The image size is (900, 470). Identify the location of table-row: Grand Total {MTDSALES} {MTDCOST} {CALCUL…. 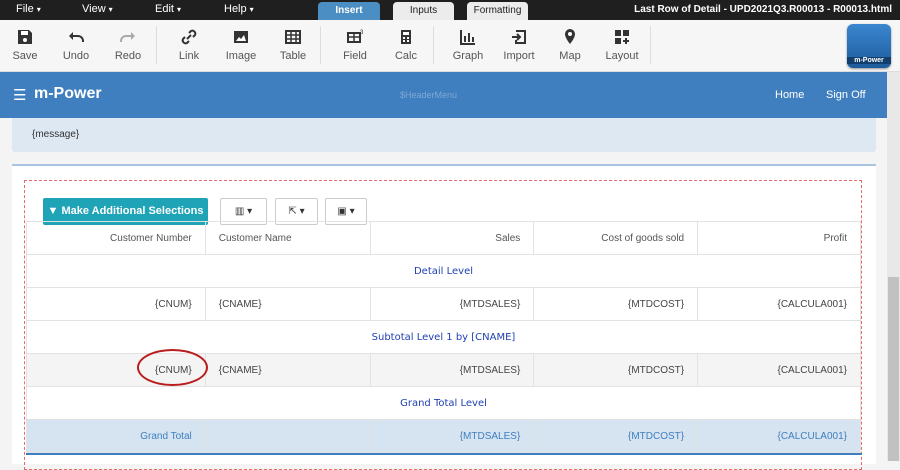
(443, 436).